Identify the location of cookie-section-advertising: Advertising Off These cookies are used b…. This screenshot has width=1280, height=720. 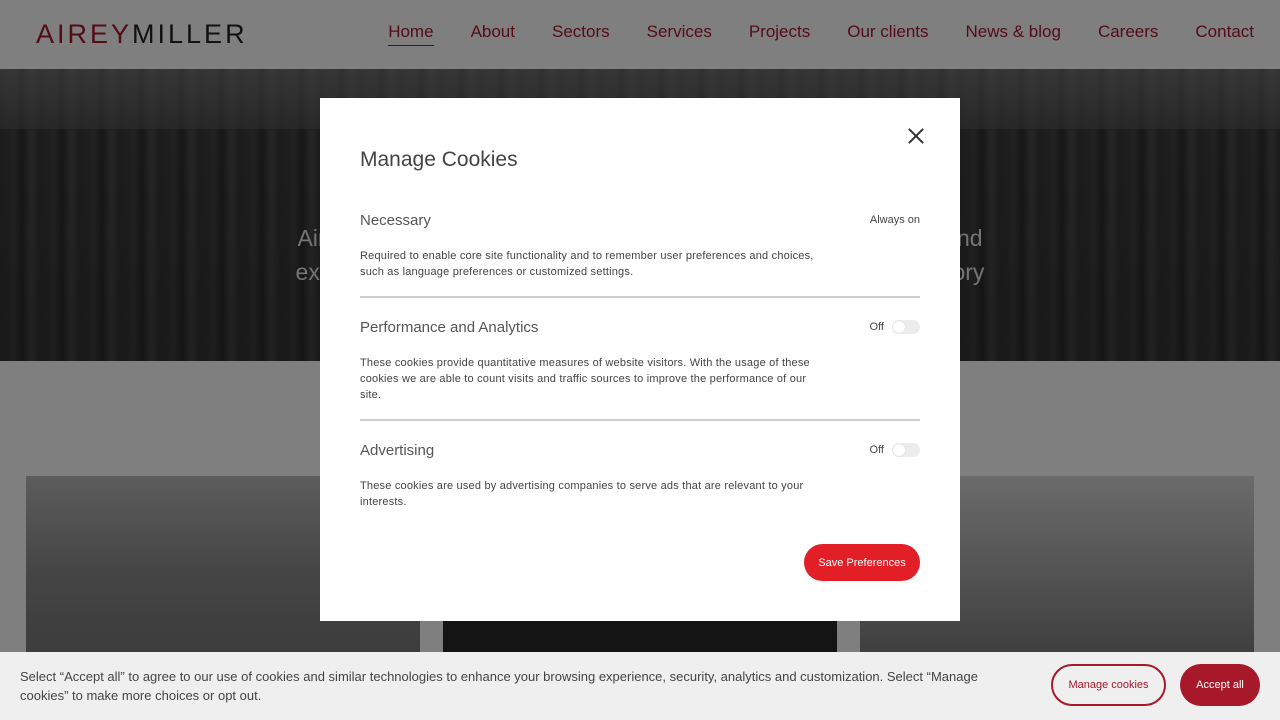
(640, 474).